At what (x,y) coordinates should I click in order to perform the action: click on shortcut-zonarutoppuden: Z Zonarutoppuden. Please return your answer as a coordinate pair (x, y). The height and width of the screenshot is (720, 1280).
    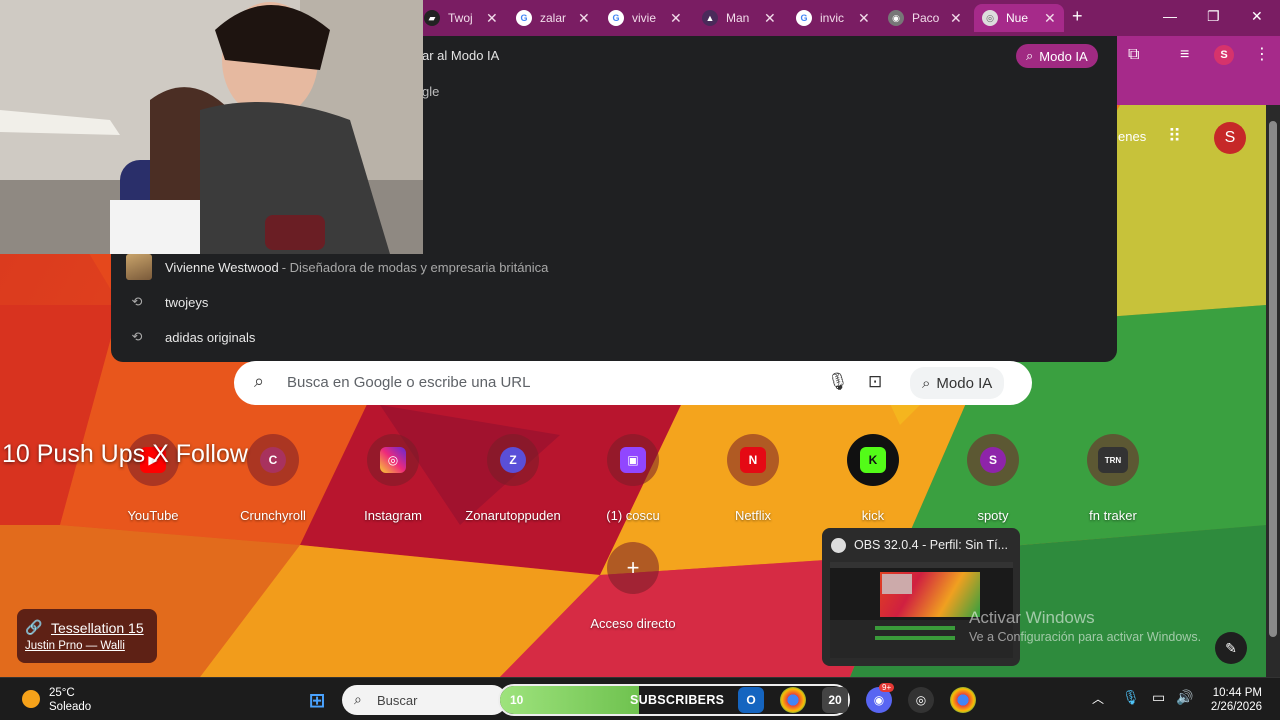
    Looking at the image, I should click on (513, 478).